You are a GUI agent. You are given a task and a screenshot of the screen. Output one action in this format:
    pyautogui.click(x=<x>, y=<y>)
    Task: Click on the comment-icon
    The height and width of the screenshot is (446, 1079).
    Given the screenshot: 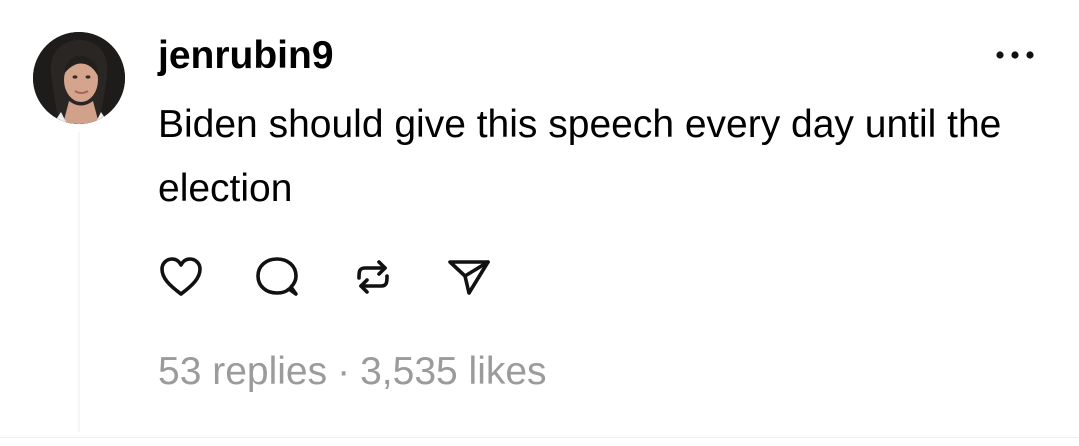 What is the action you would take?
    pyautogui.click(x=277, y=276)
    